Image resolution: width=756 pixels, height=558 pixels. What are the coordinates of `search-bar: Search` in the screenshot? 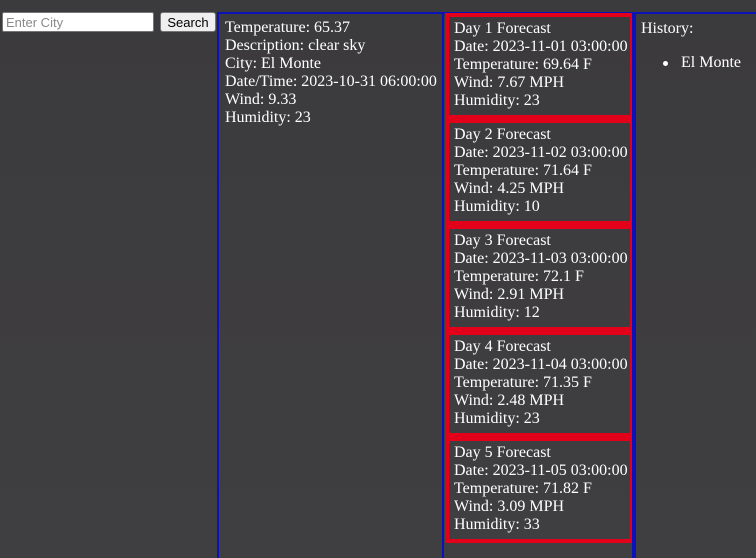 It's located at (109, 23).